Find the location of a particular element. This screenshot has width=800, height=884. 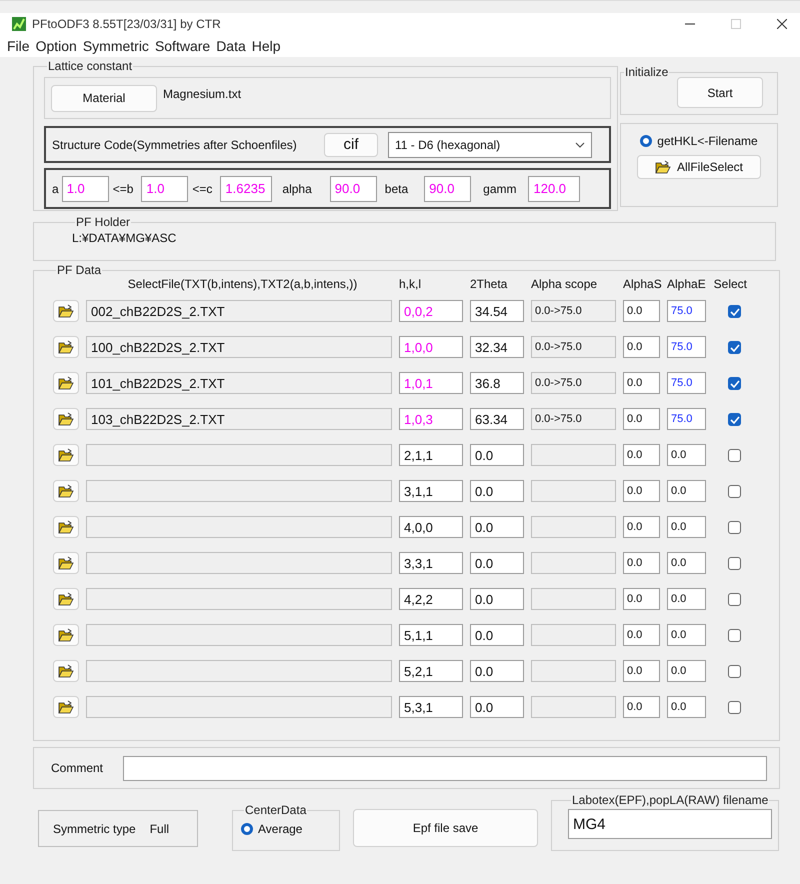

input-field: 36.8 is located at coordinates (497, 383).